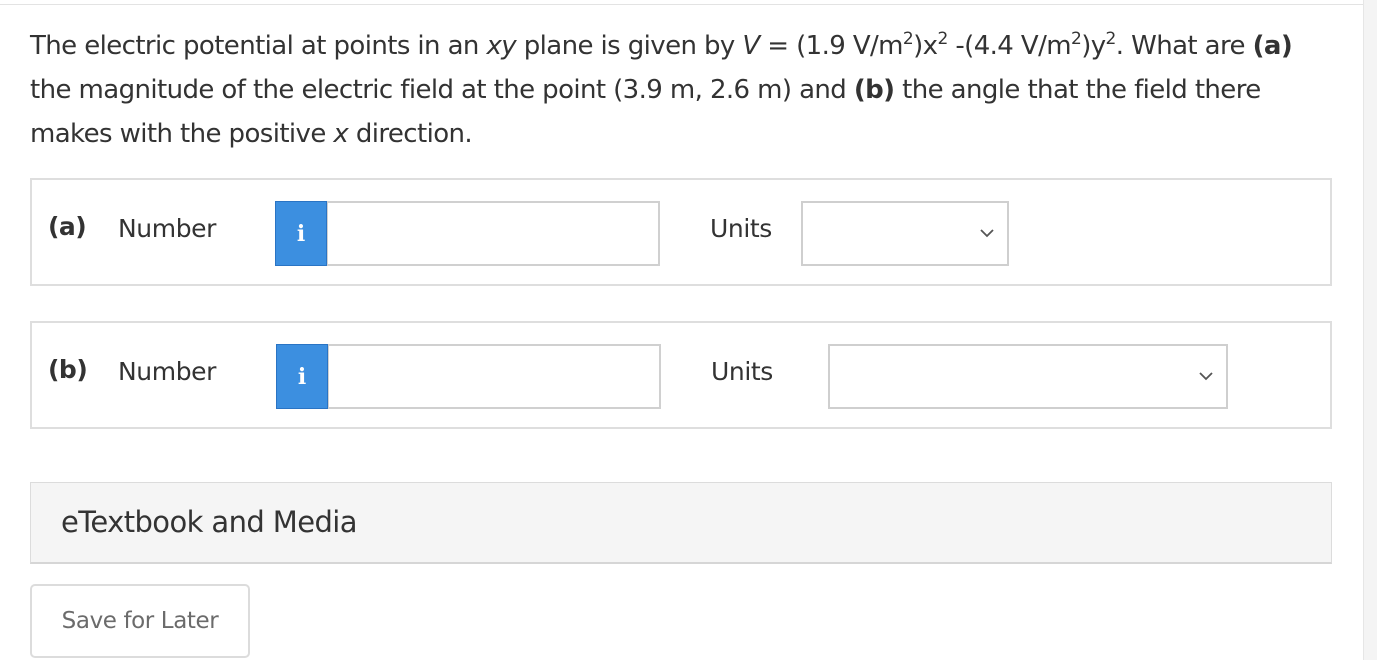  What do you see at coordinates (681, 4) in the screenshot?
I see `top-divider` at bounding box center [681, 4].